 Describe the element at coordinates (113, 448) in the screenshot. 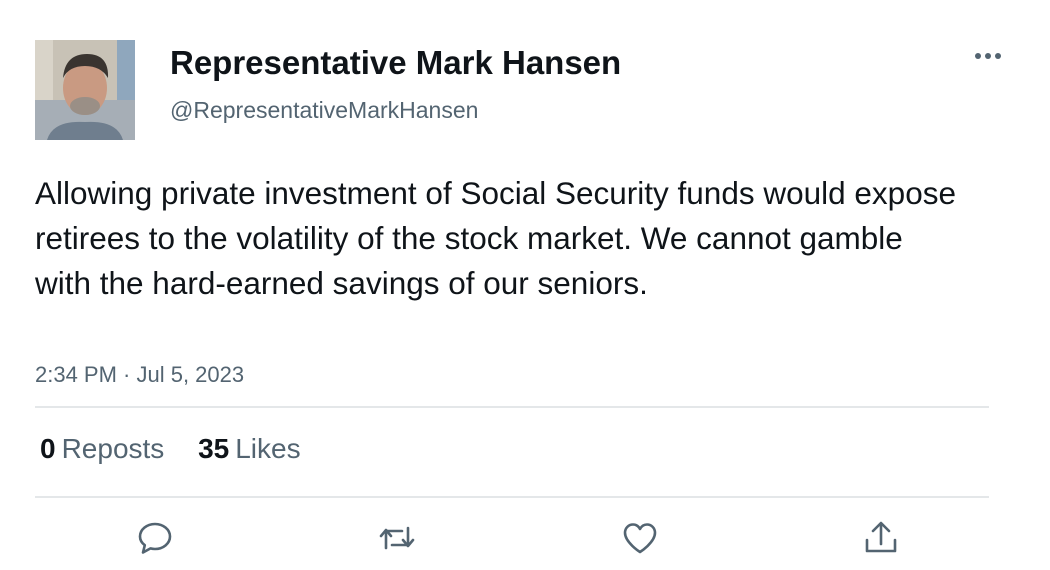

I see `reposts-label: Reposts` at that location.